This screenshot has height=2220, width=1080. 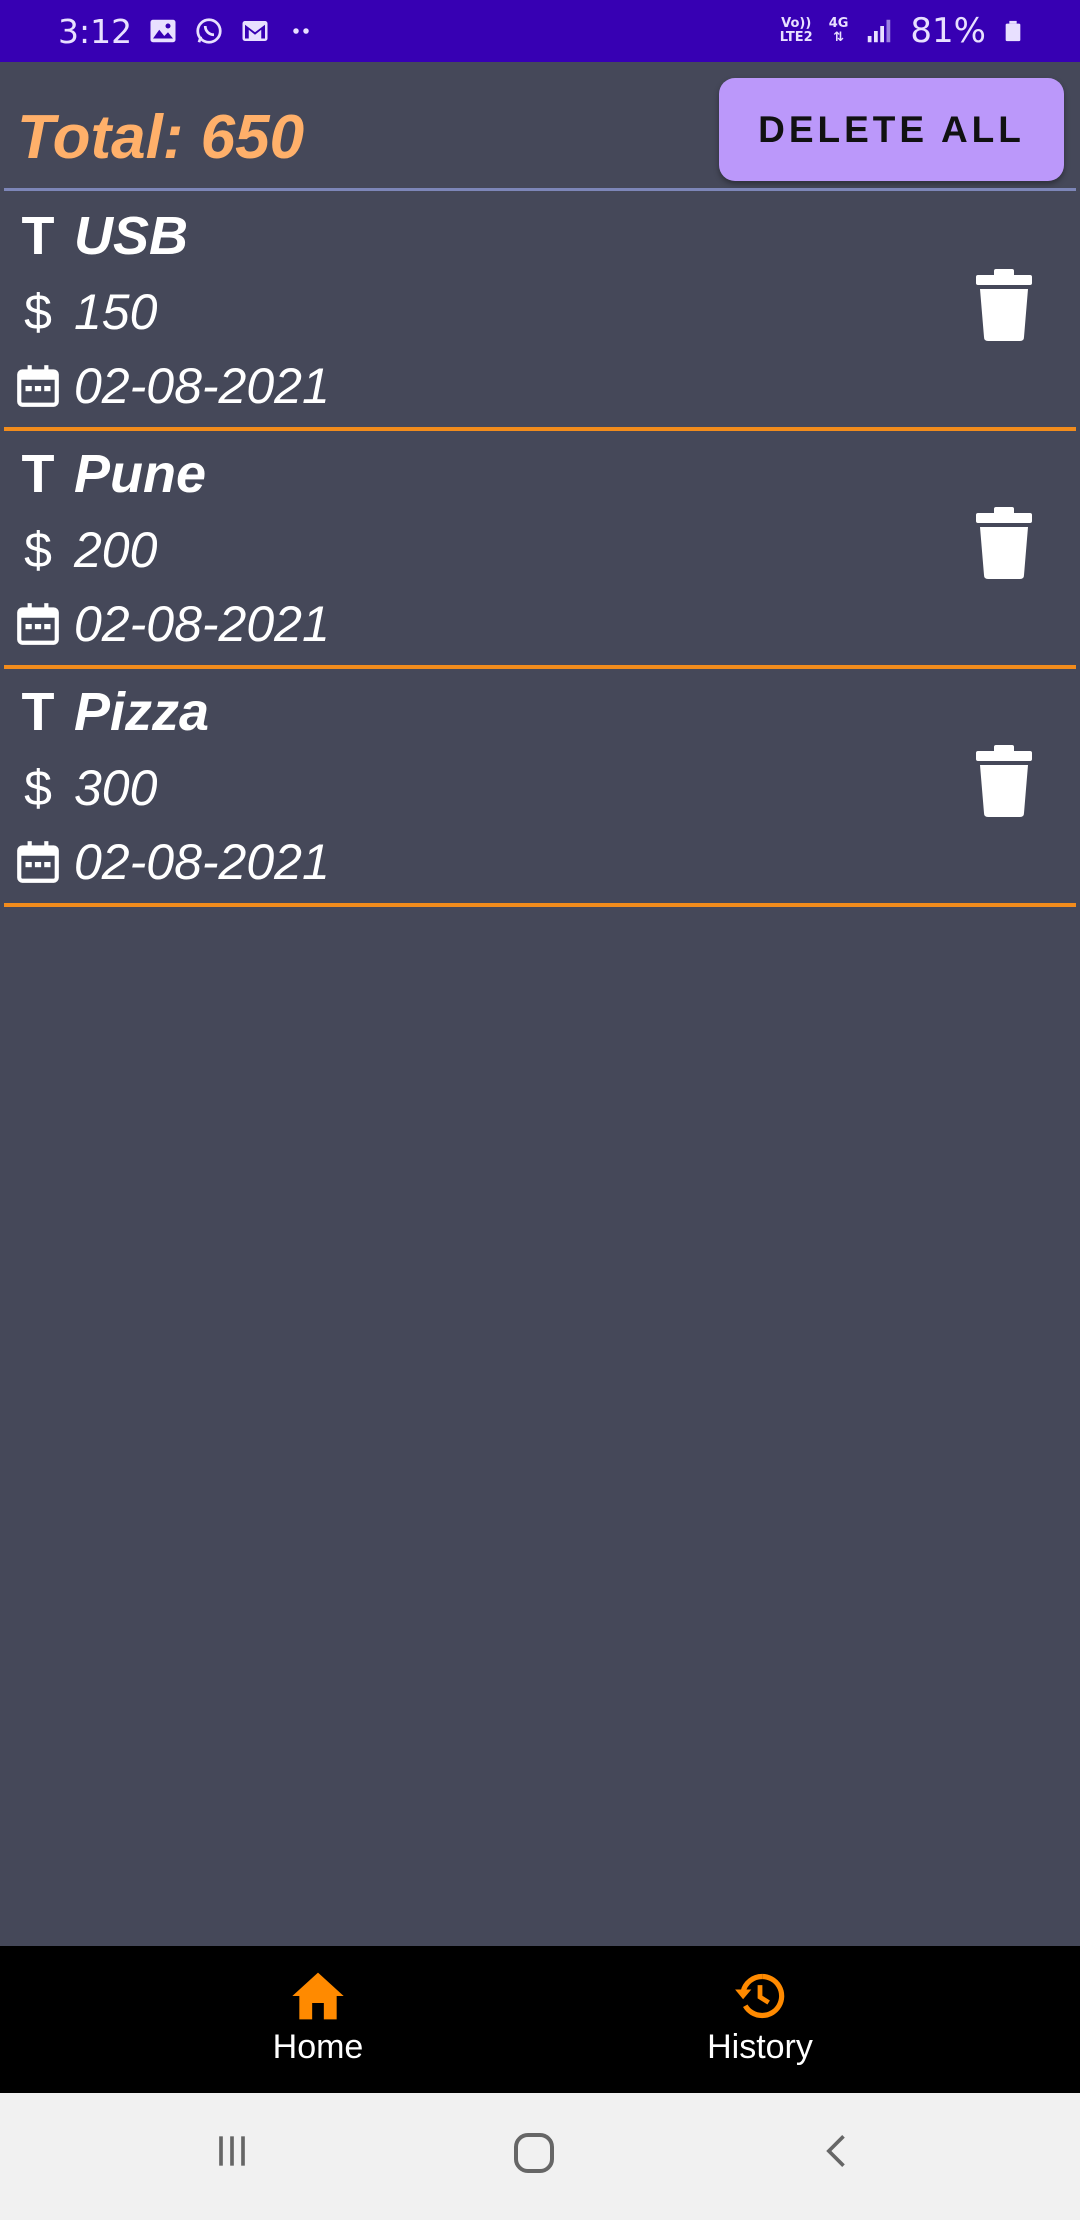 I want to click on volte-label: Vo)), so click(x=796, y=23).